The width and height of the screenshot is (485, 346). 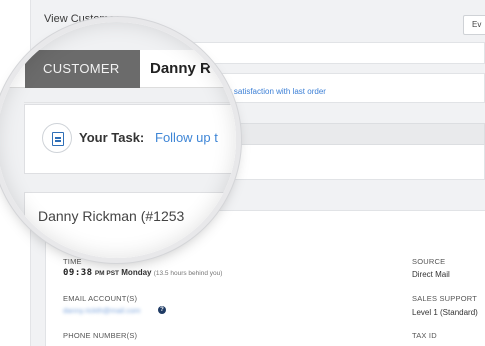 I want to click on task-section-body, so click(x=342, y=162).